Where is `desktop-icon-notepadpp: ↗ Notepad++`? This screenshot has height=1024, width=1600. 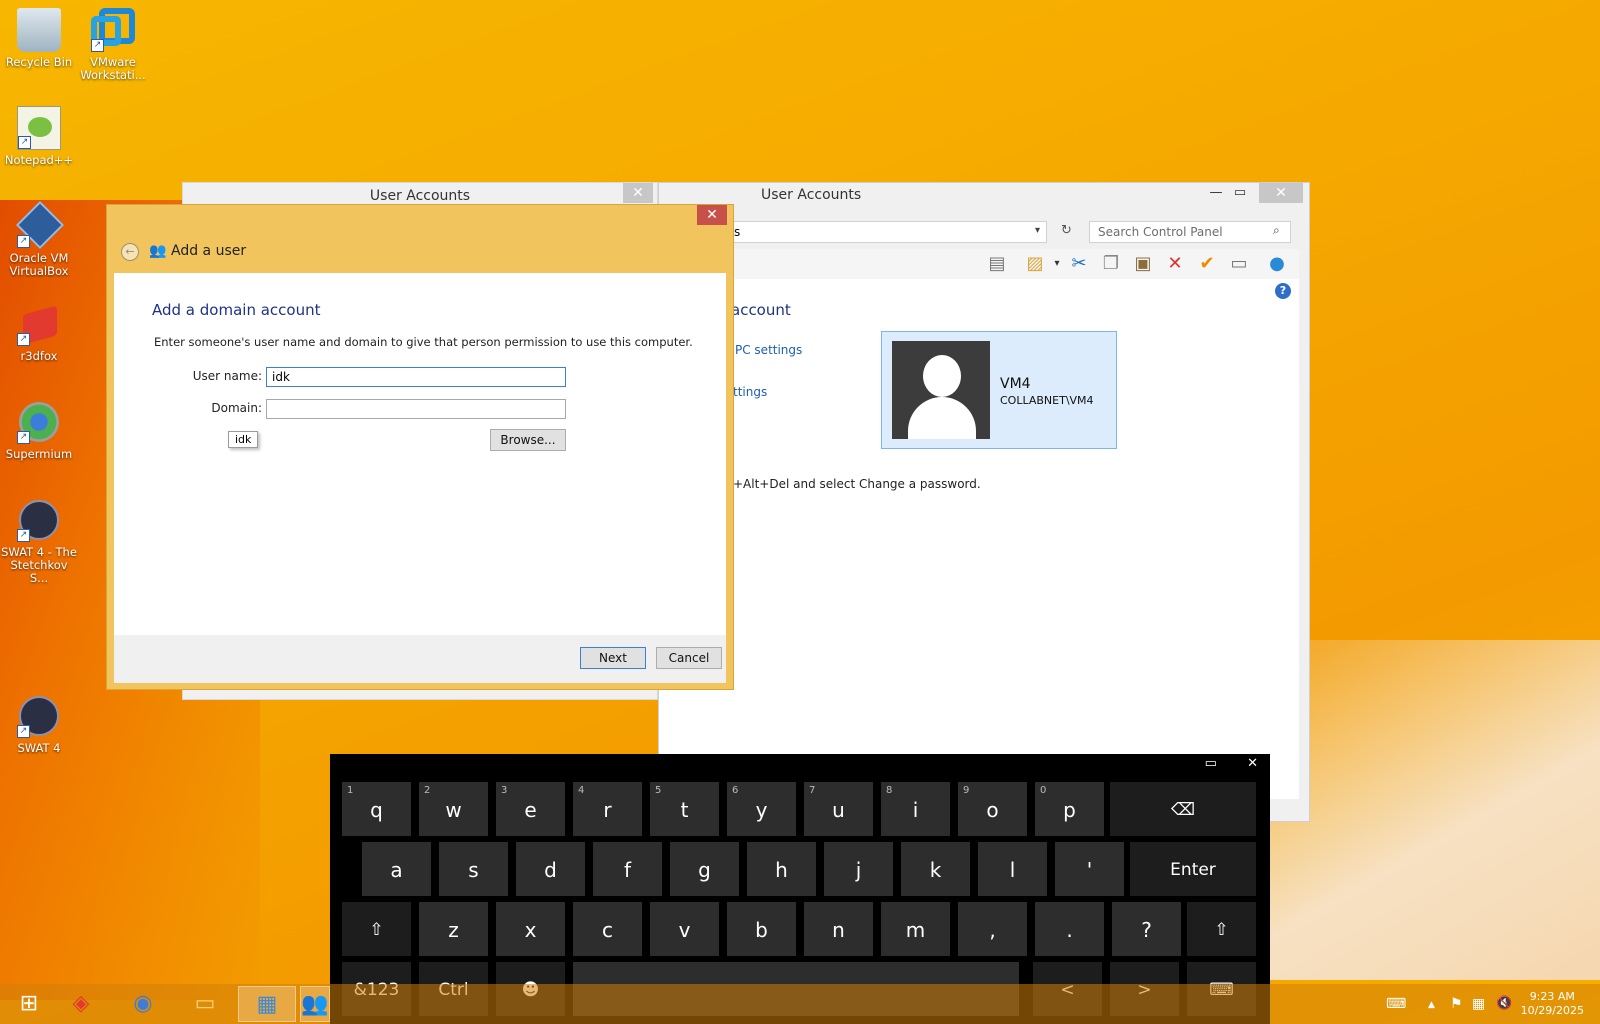 desktop-icon-notepadpp: ↗ Notepad++ is located at coordinates (39, 136).